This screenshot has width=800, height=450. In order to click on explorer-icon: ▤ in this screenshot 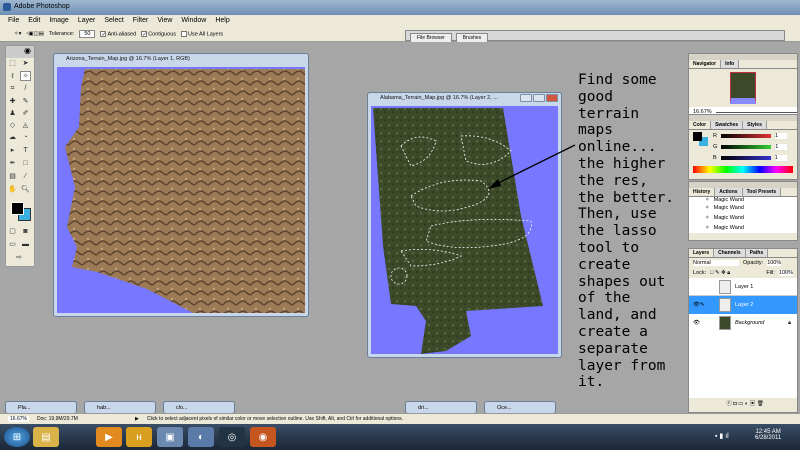, I will do `click(46, 437)`.